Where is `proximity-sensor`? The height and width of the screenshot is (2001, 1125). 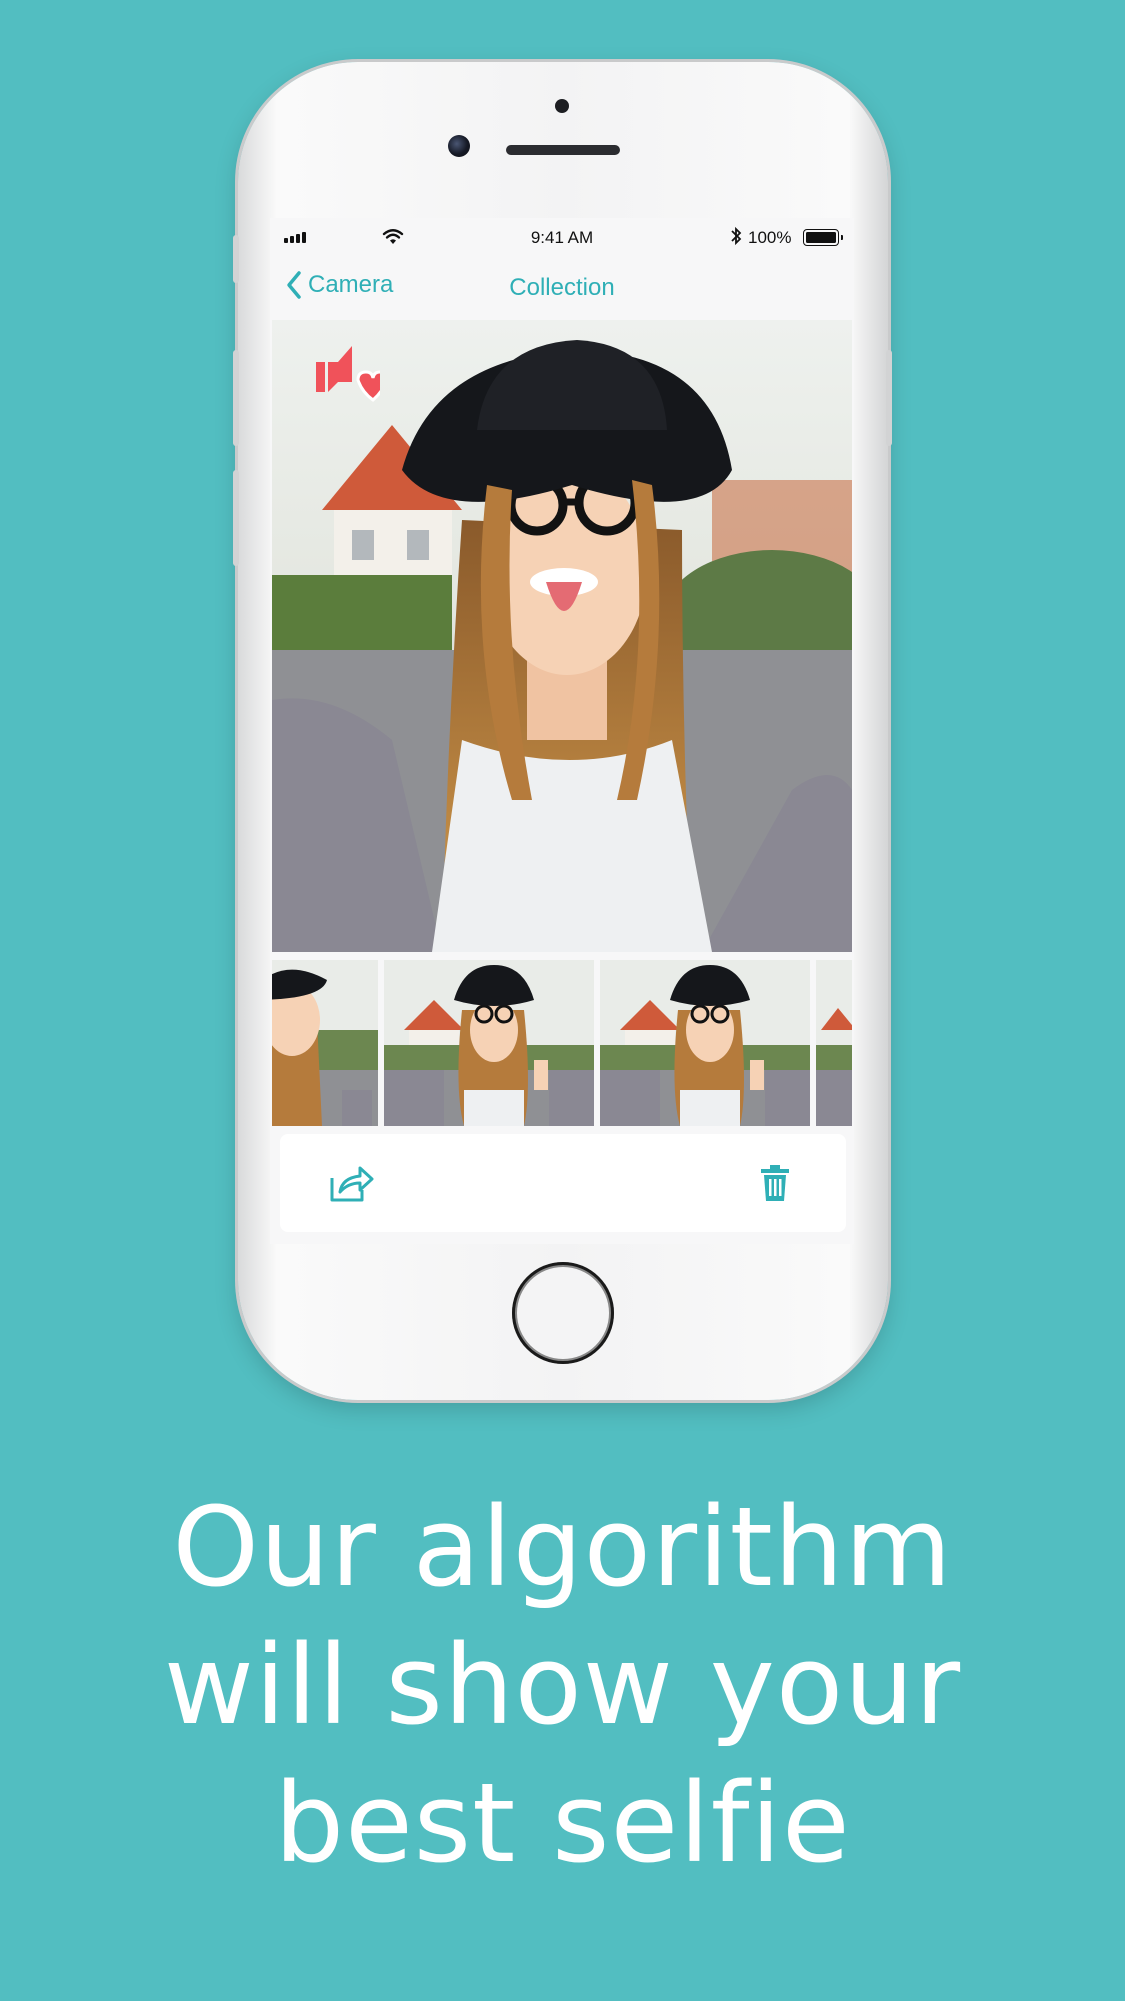
proximity-sensor is located at coordinates (562, 106).